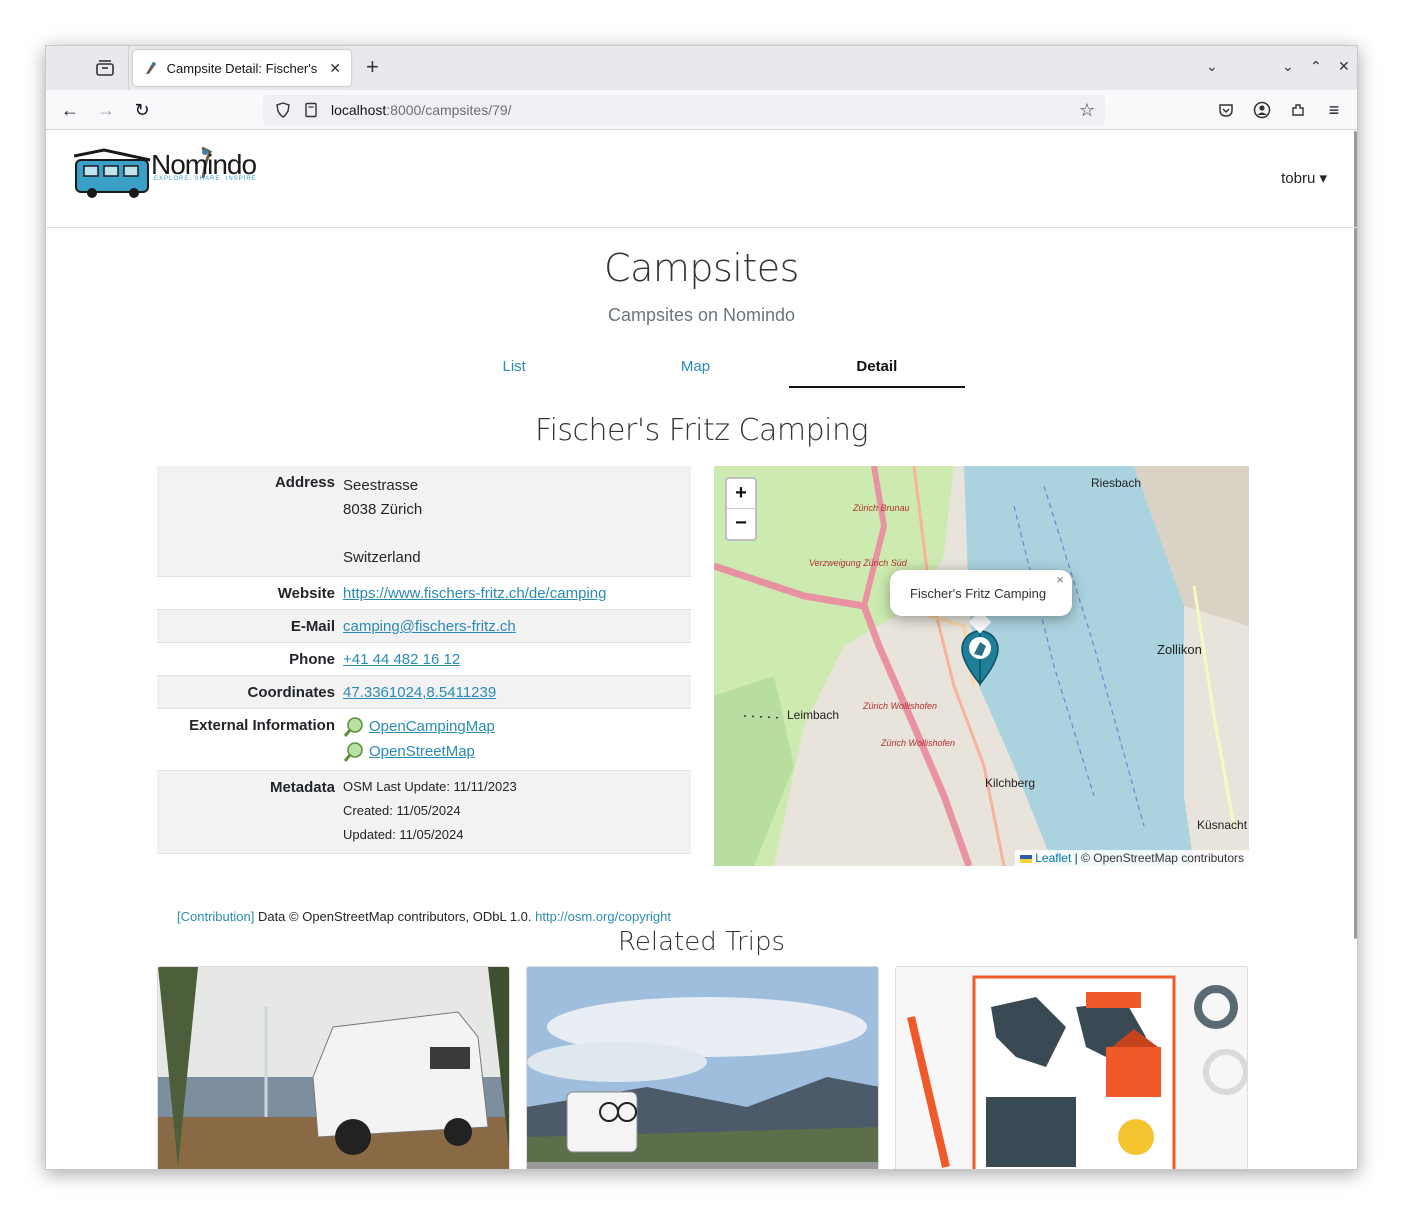 The width and height of the screenshot is (1403, 1215). Describe the element at coordinates (881, 508) in the screenshot. I see `station-label-brunau: Zürich Brunau` at that location.